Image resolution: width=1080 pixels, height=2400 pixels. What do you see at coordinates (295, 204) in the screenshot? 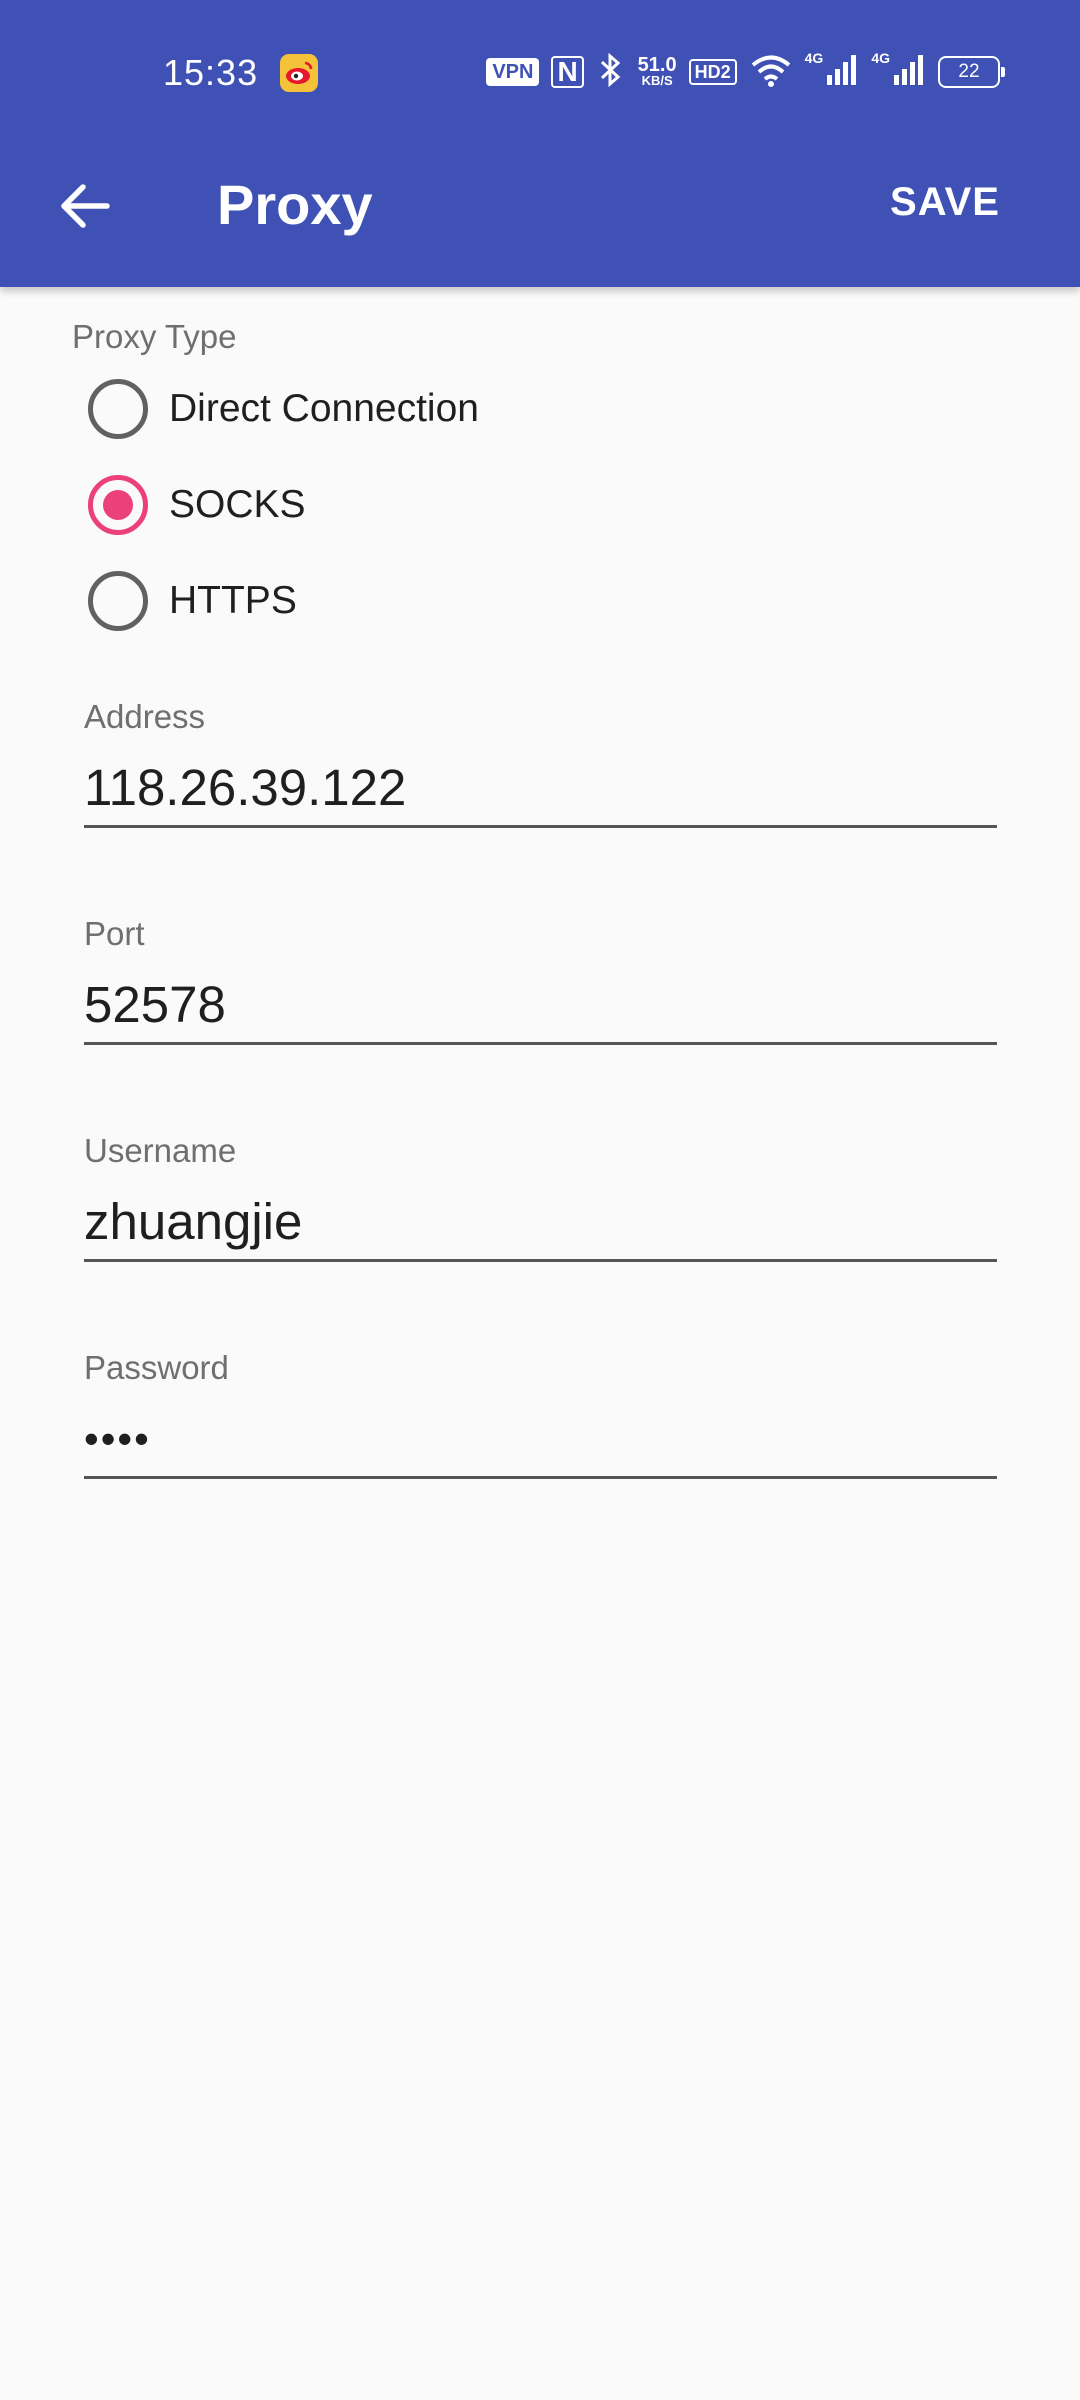
I see `page-title: Proxy` at bounding box center [295, 204].